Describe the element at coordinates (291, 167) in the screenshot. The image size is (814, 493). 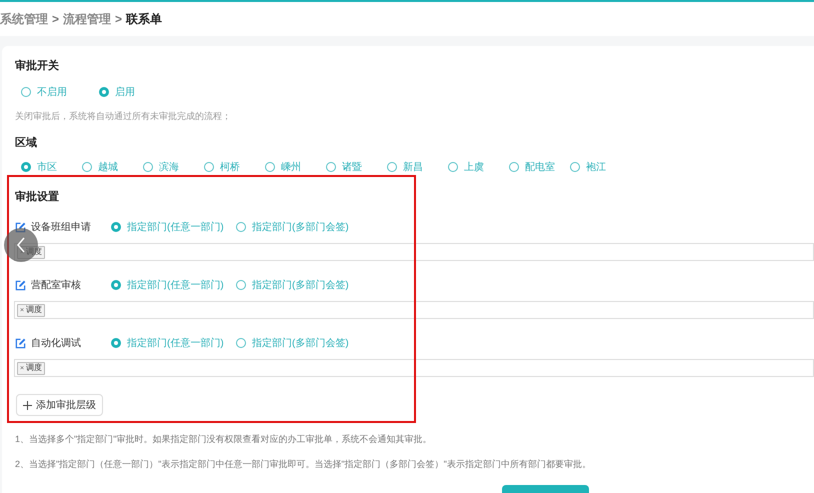
I see `radio-label: 嵊州` at that location.